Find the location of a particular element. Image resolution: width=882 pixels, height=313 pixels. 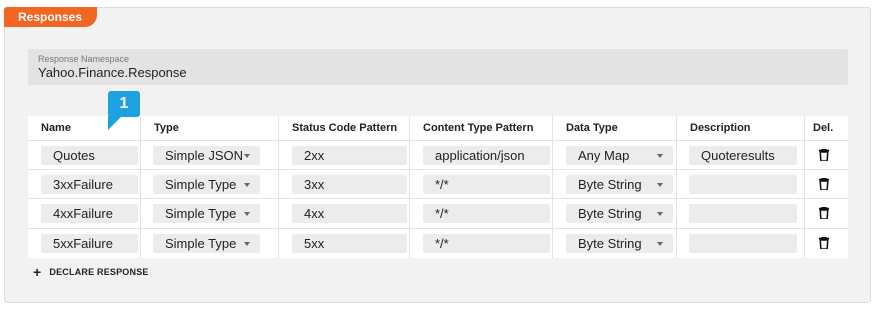

declare-response-button: + DECLARE RESPONSE is located at coordinates (91, 272).